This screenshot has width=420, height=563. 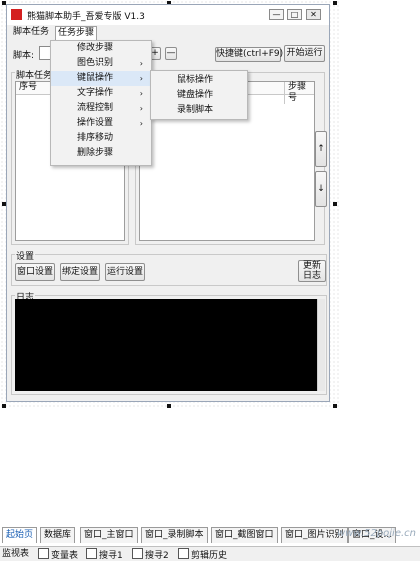 I want to click on status-clip-history: 剪辑历史, so click(x=202, y=554).